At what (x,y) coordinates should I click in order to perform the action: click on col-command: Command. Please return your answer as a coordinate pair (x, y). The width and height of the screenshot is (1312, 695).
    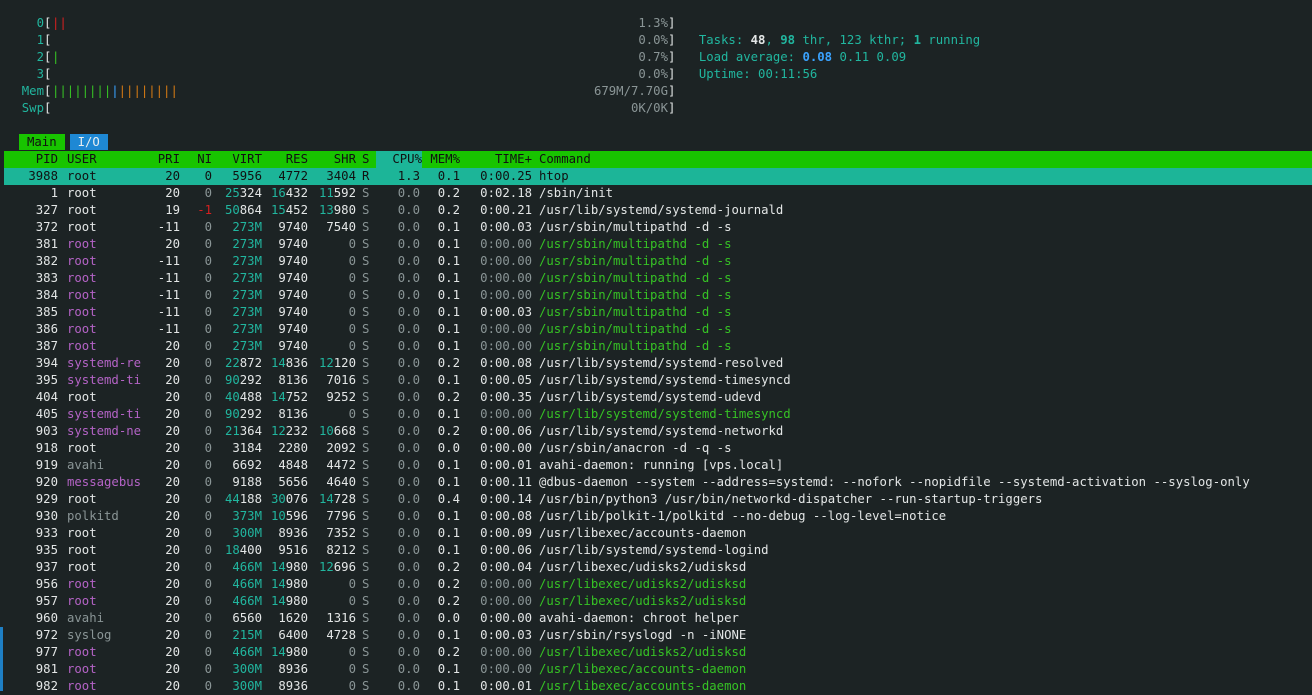
    Looking at the image, I should click on (565, 159).